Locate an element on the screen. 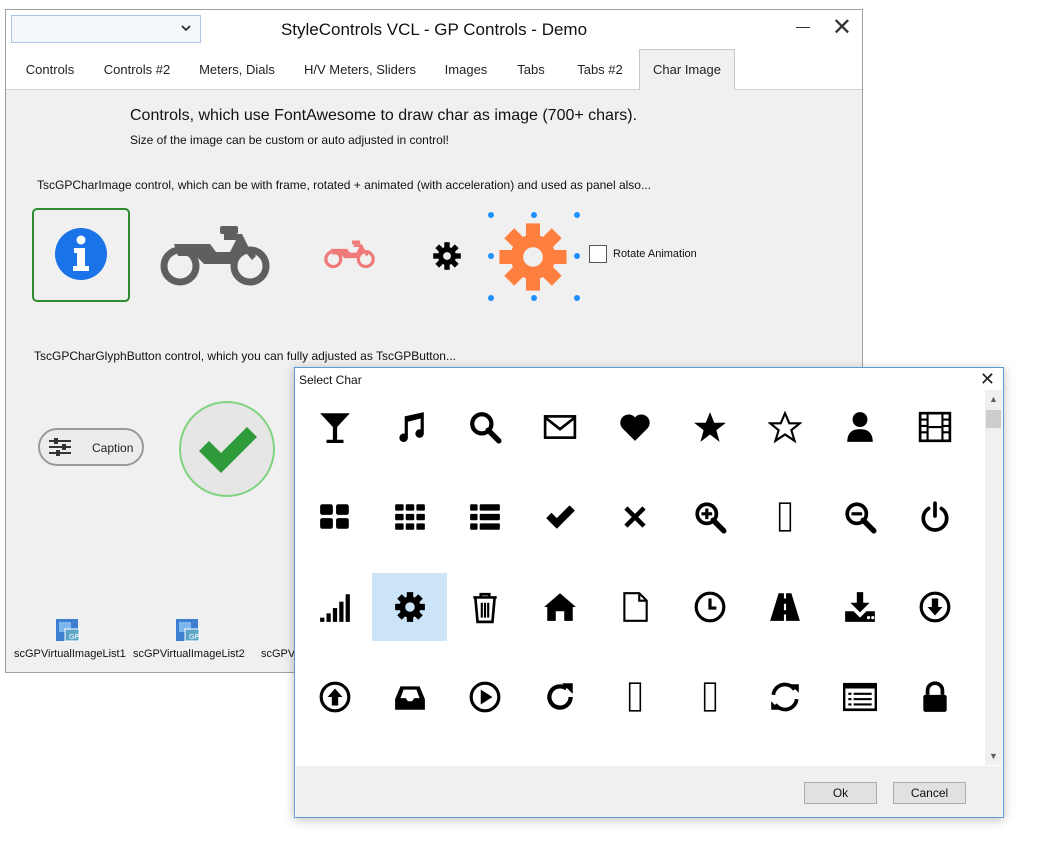  lock-icon is located at coordinates (934, 696).